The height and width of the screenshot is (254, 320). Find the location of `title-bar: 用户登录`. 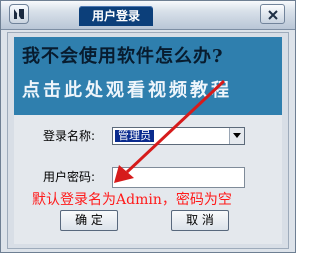

title-bar: 用户登录 is located at coordinates (148, 15).